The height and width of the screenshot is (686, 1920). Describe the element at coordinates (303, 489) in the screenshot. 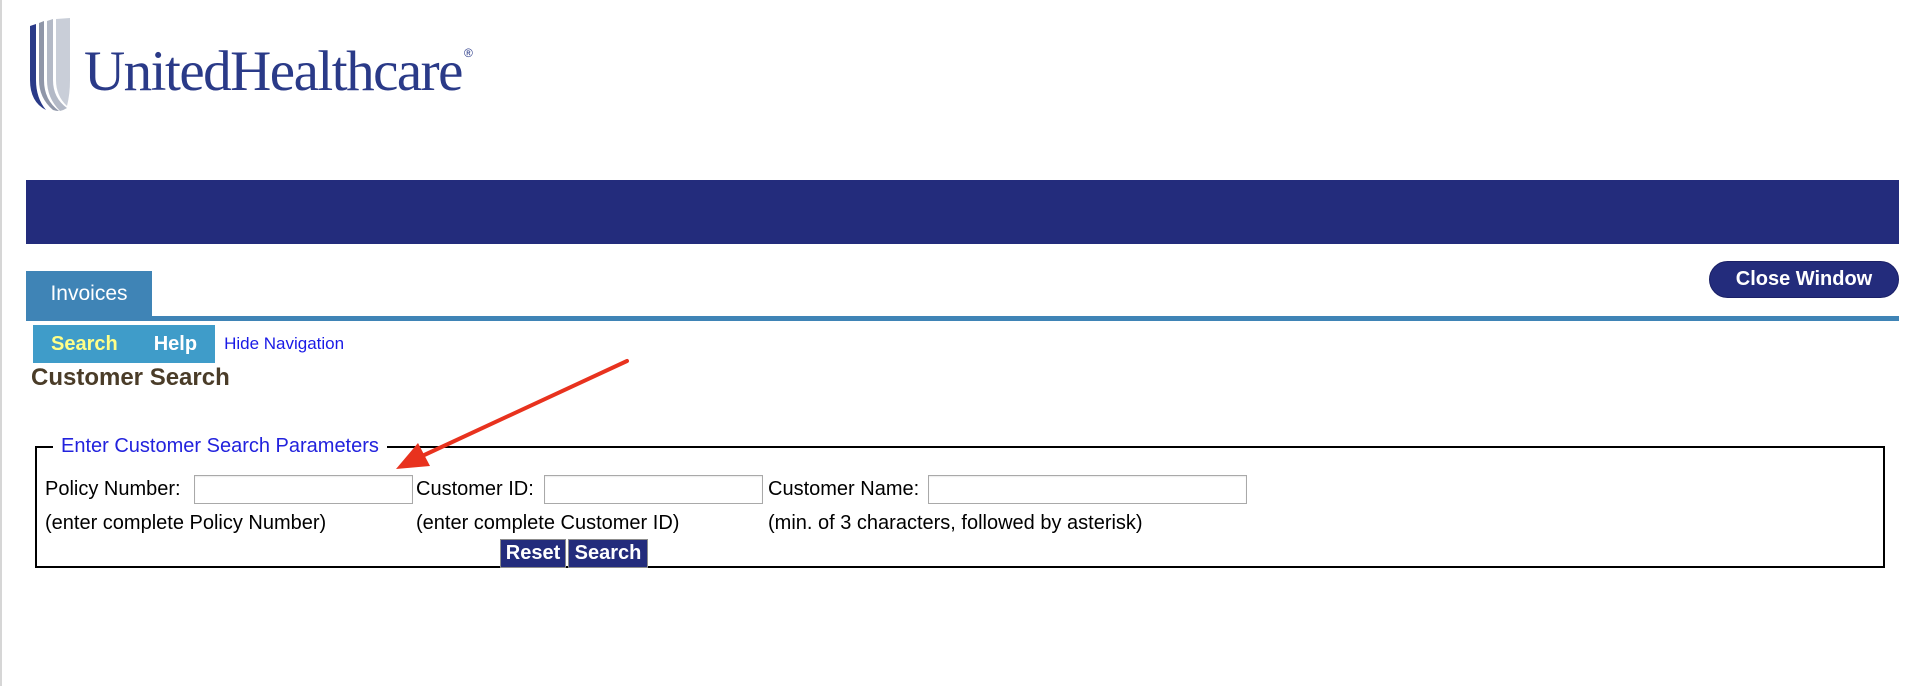

I see `policy-number-input` at that location.